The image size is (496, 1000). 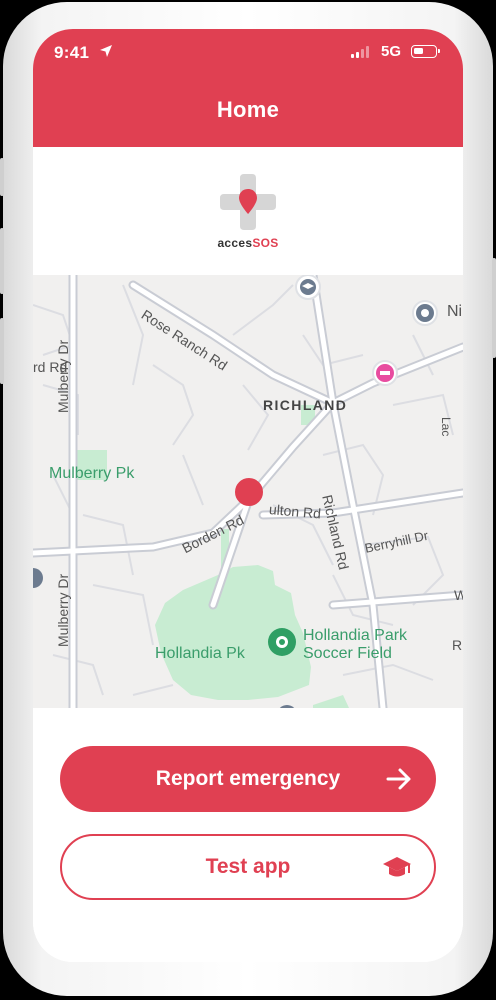 What do you see at coordinates (455, 311) in the screenshot?
I see `map-label-place: Ni` at bounding box center [455, 311].